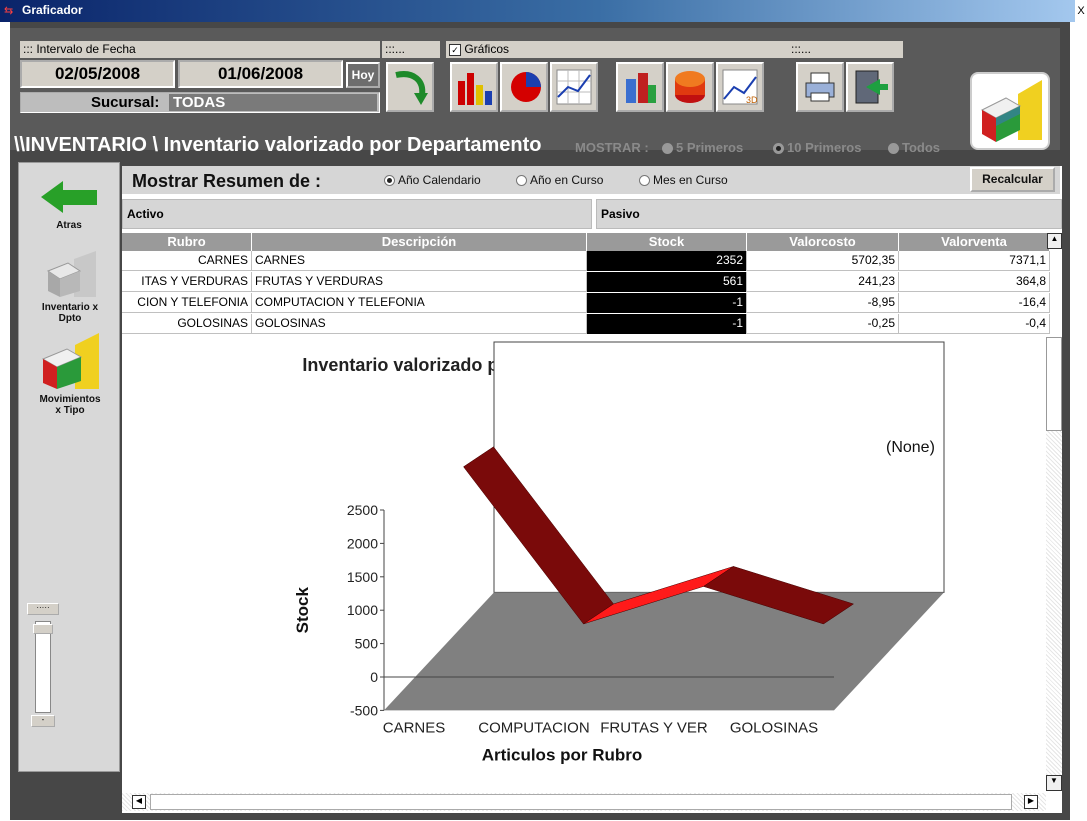 This screenshot has height=821, width=1087. I want to click on table-row: CARNES CARNES 2352 5702,35 7371,1, so click(586, 261).